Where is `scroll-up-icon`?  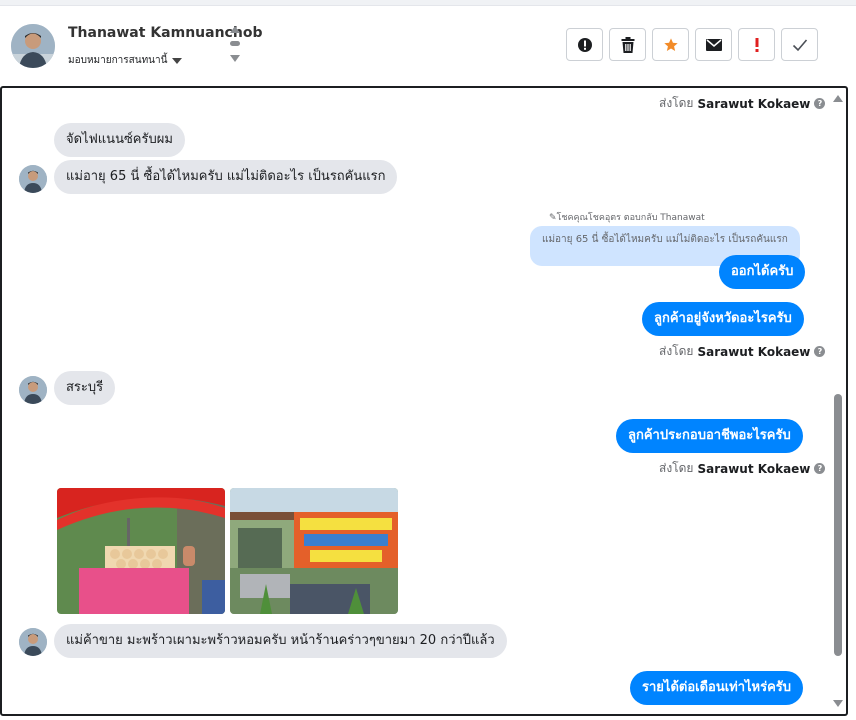 scroll-up-icon is located at coordinates (838, 98).